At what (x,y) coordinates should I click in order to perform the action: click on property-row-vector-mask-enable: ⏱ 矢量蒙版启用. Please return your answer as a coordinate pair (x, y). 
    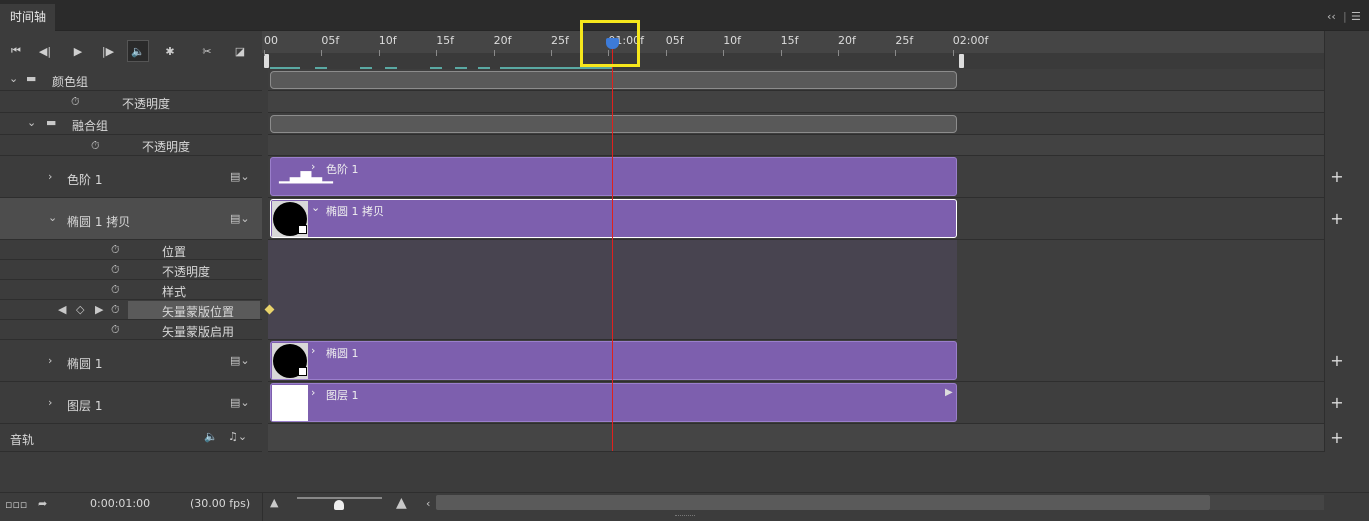
    Looking at the image, I should click on (131, 330).